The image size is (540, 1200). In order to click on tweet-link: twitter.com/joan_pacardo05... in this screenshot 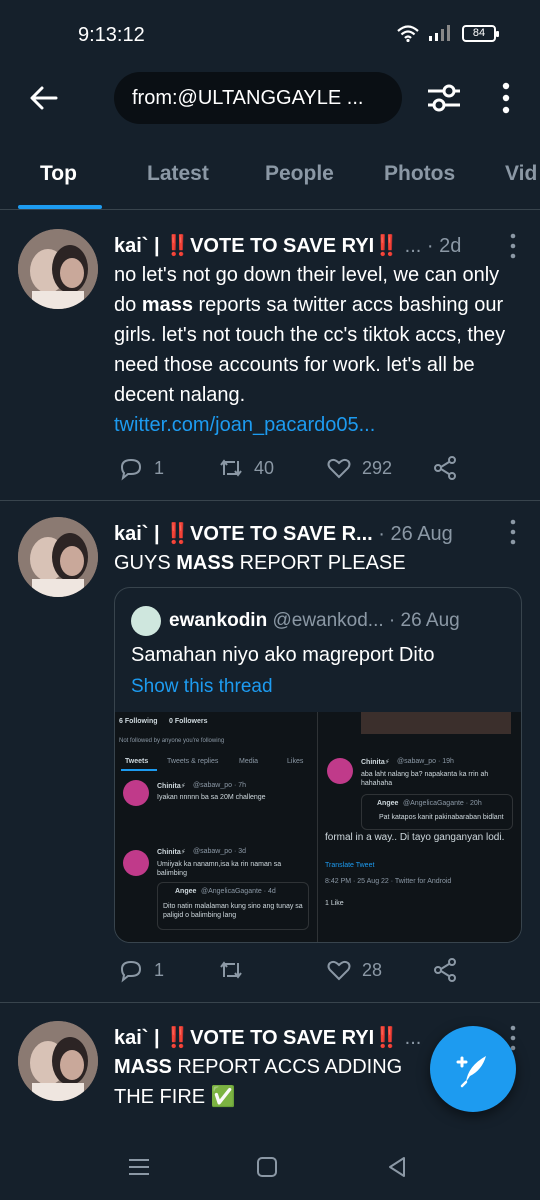, I will do `click(244, 425)`.